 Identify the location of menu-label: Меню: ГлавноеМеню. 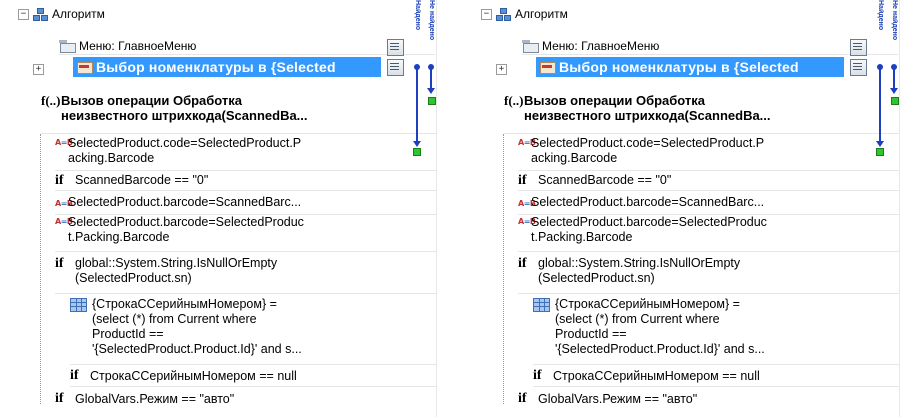
(138, 45).